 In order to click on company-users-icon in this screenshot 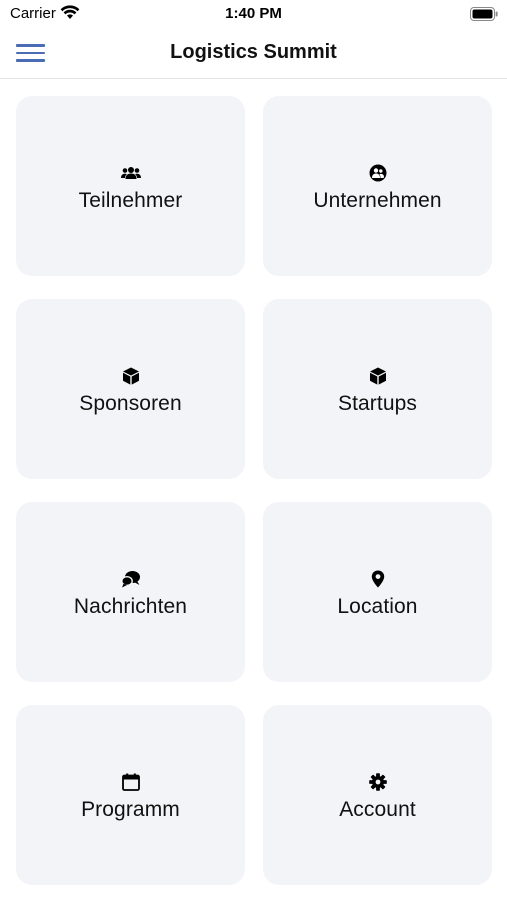, I will do `click(378, 173)`.